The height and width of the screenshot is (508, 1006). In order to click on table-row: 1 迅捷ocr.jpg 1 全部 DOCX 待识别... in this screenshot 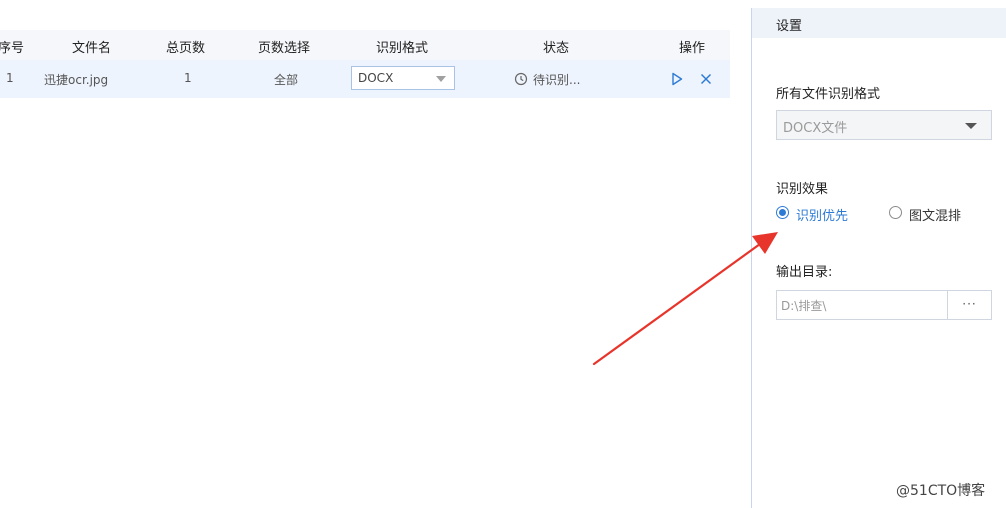, I will do `click(365, 79)`.